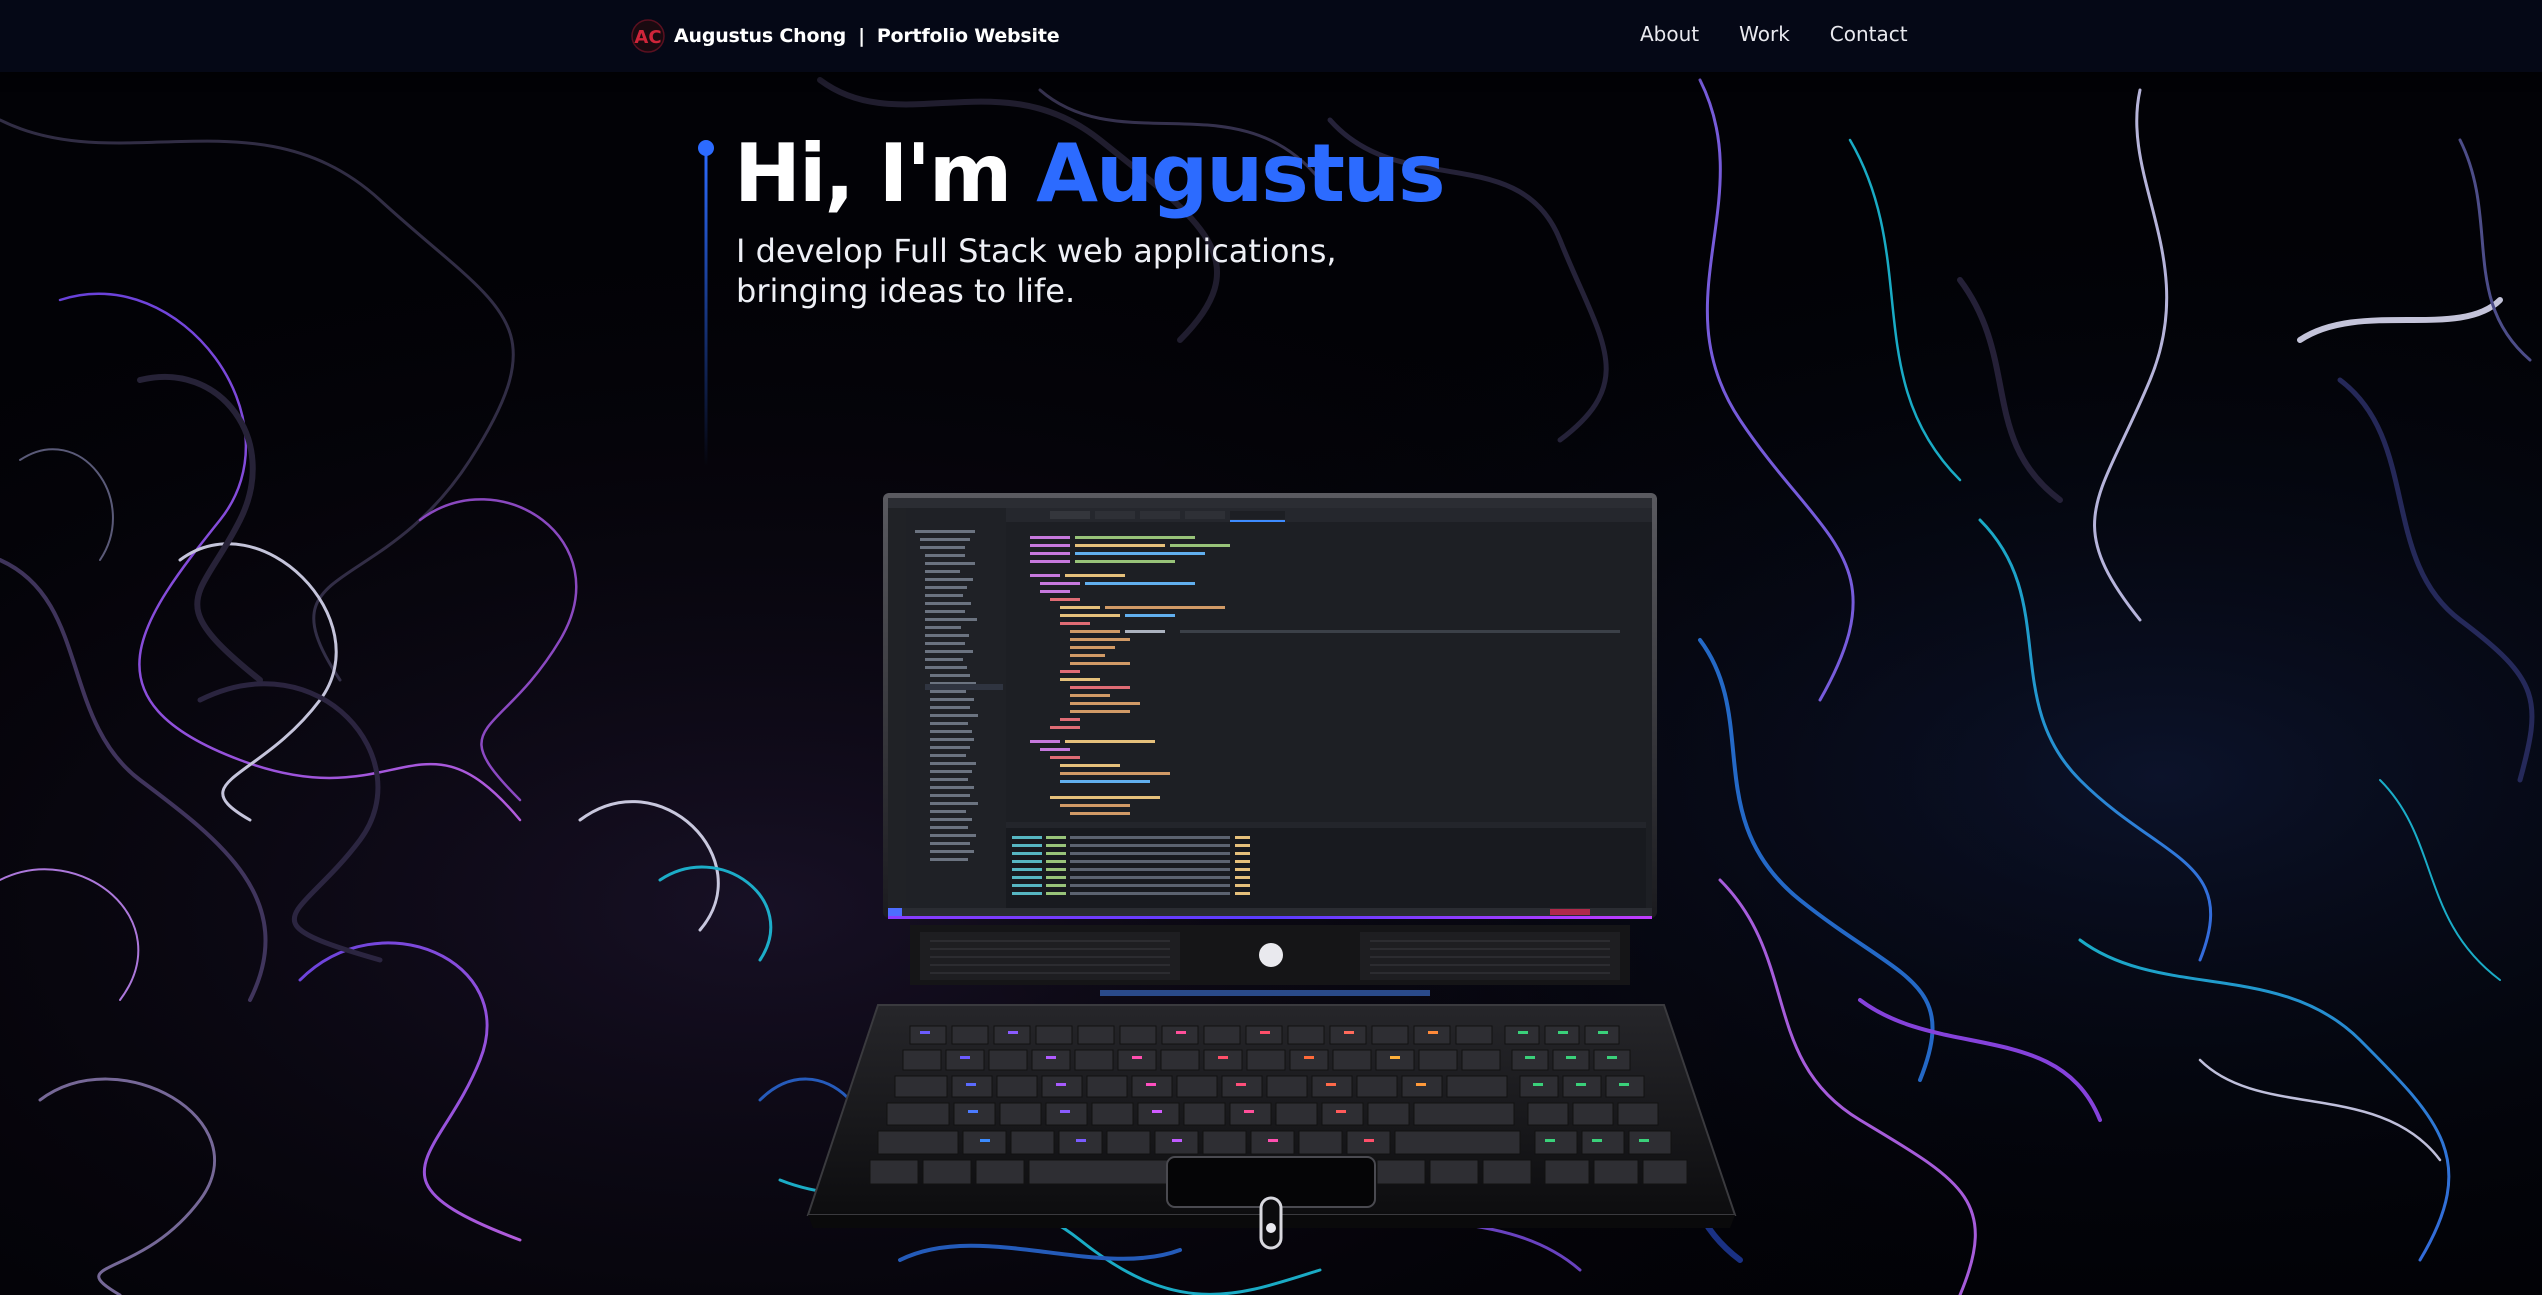  What do you see at coordinates (760, 36) in the screenshot?
I see `brand-name: Augustus Chong` at bounding box center [760, 36].